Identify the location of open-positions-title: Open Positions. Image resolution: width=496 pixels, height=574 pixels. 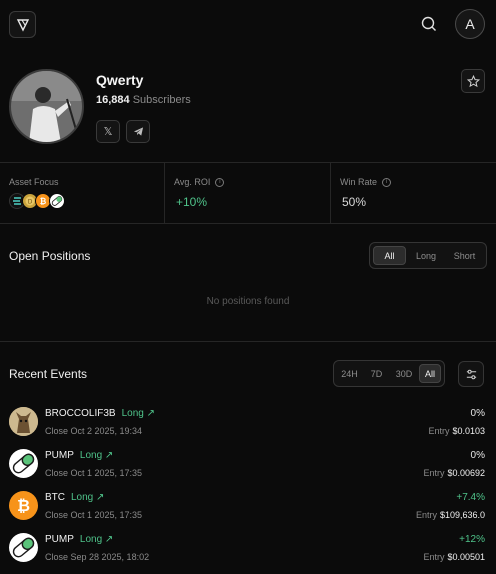
(50, 256).